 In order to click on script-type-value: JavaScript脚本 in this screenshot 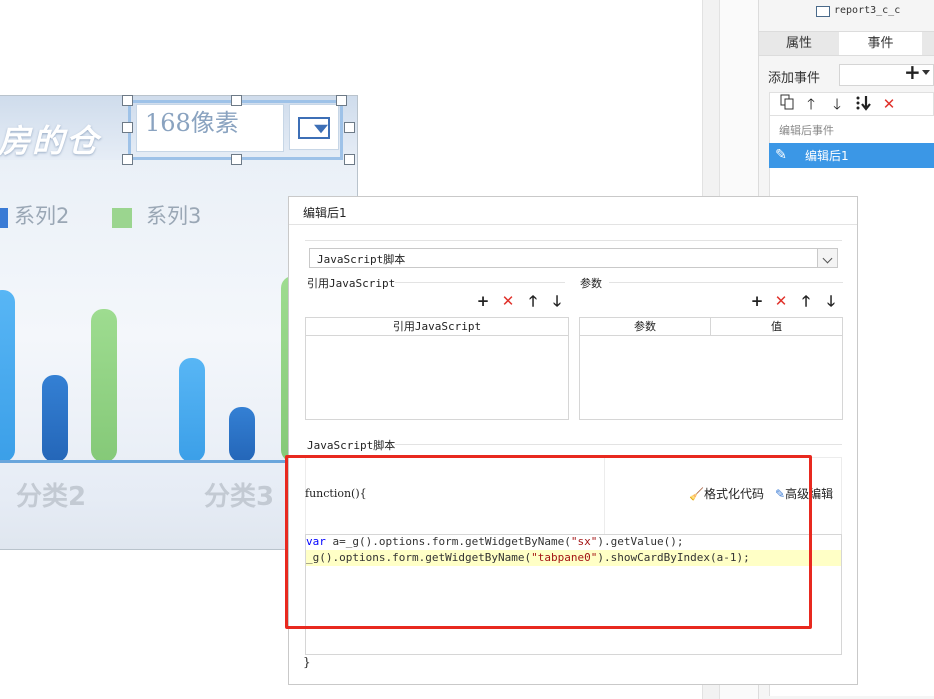, I will do `click(361, 259)`.